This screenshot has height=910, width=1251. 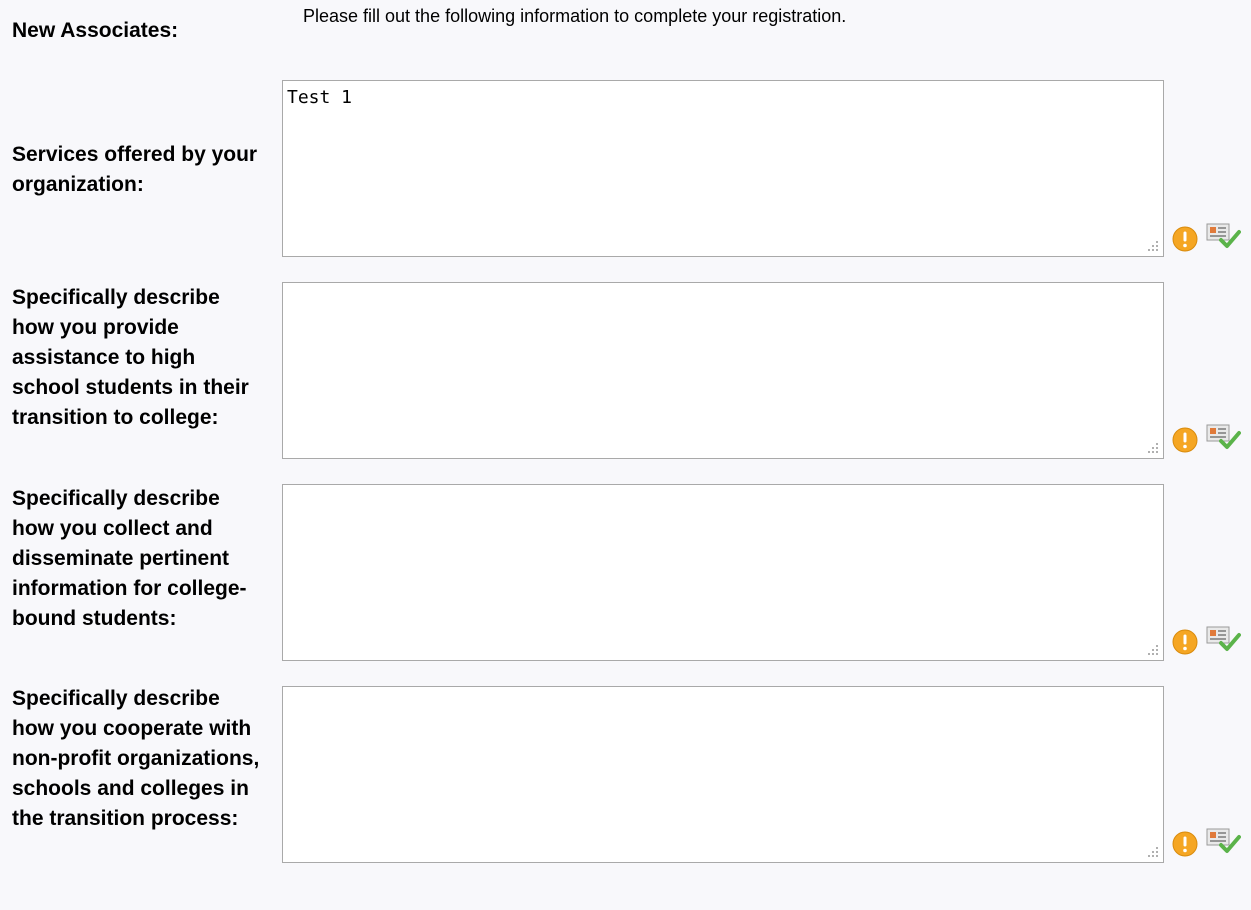 I want to click on assistance-textarea, so click(x=723, y=370).